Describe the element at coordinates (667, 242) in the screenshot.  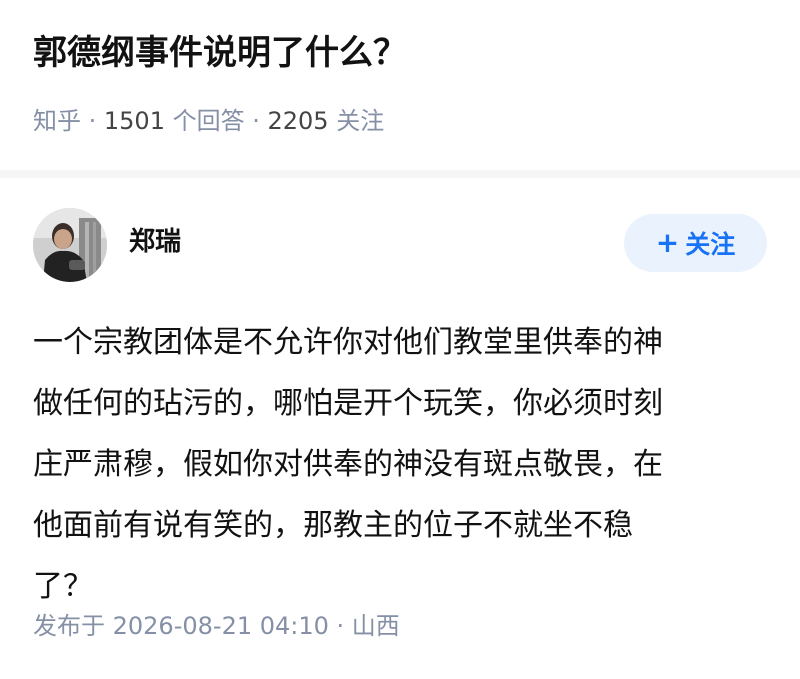
I see `plus-icon: +` at that location.